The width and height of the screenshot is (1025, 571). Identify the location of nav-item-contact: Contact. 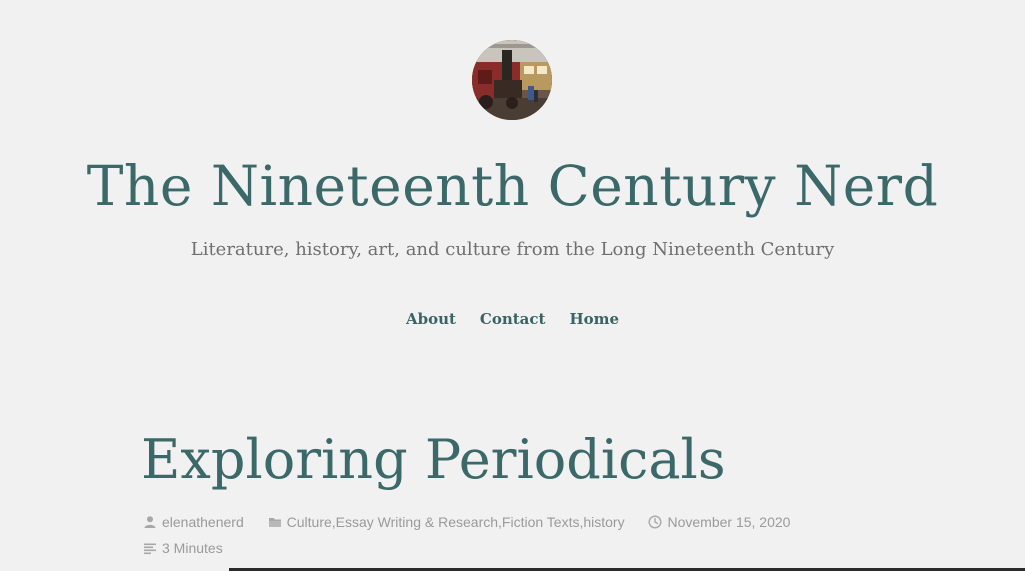
(513, 319).